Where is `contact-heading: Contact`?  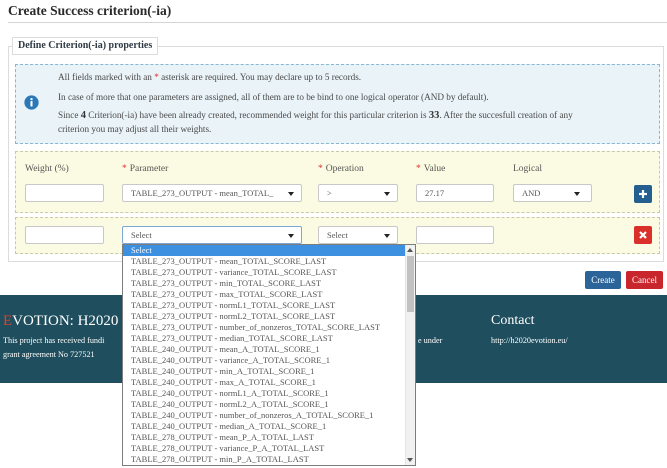
contact-heading: Contact is located at coordinates (513, 320).